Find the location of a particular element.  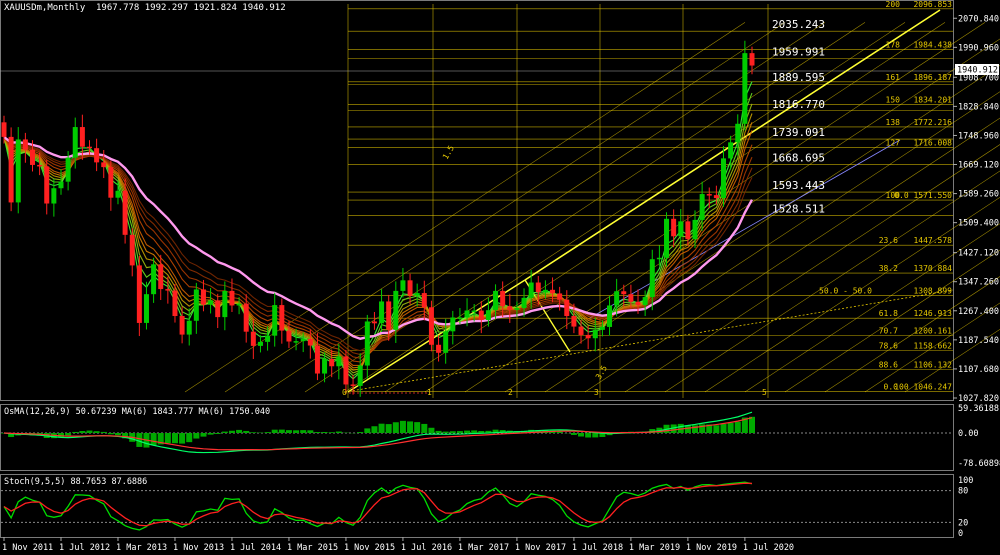

fib-ext-pct: 70.7 is located at coordinates (888, 330).